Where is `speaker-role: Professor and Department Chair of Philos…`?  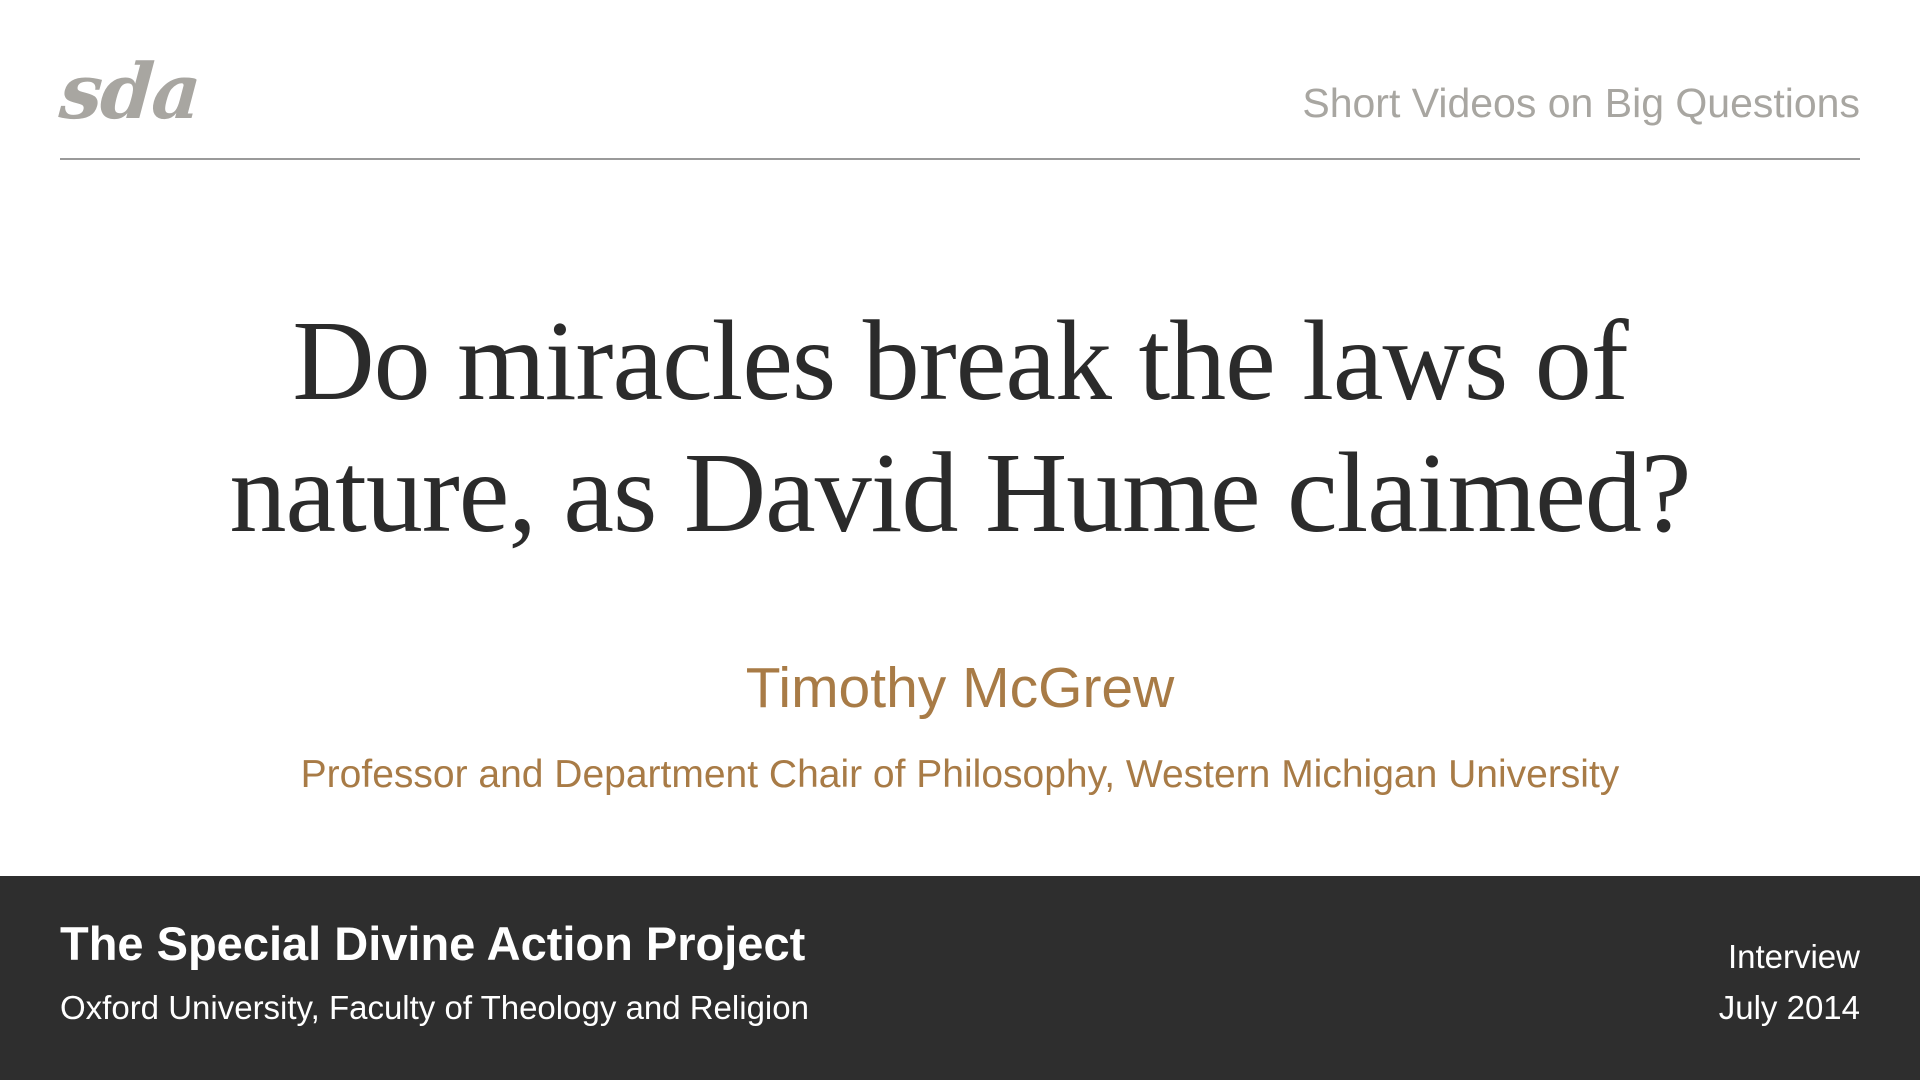
speaker-role: Professor and Department Chair of Philos… is located at coordinates (960, 774).